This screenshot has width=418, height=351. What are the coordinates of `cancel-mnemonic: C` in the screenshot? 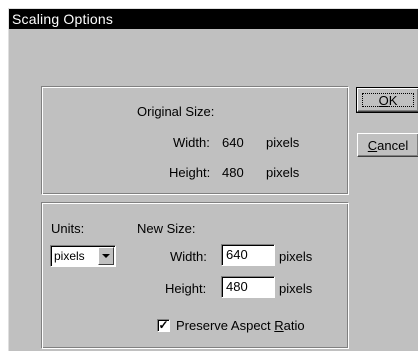 It's located at (372, 145).